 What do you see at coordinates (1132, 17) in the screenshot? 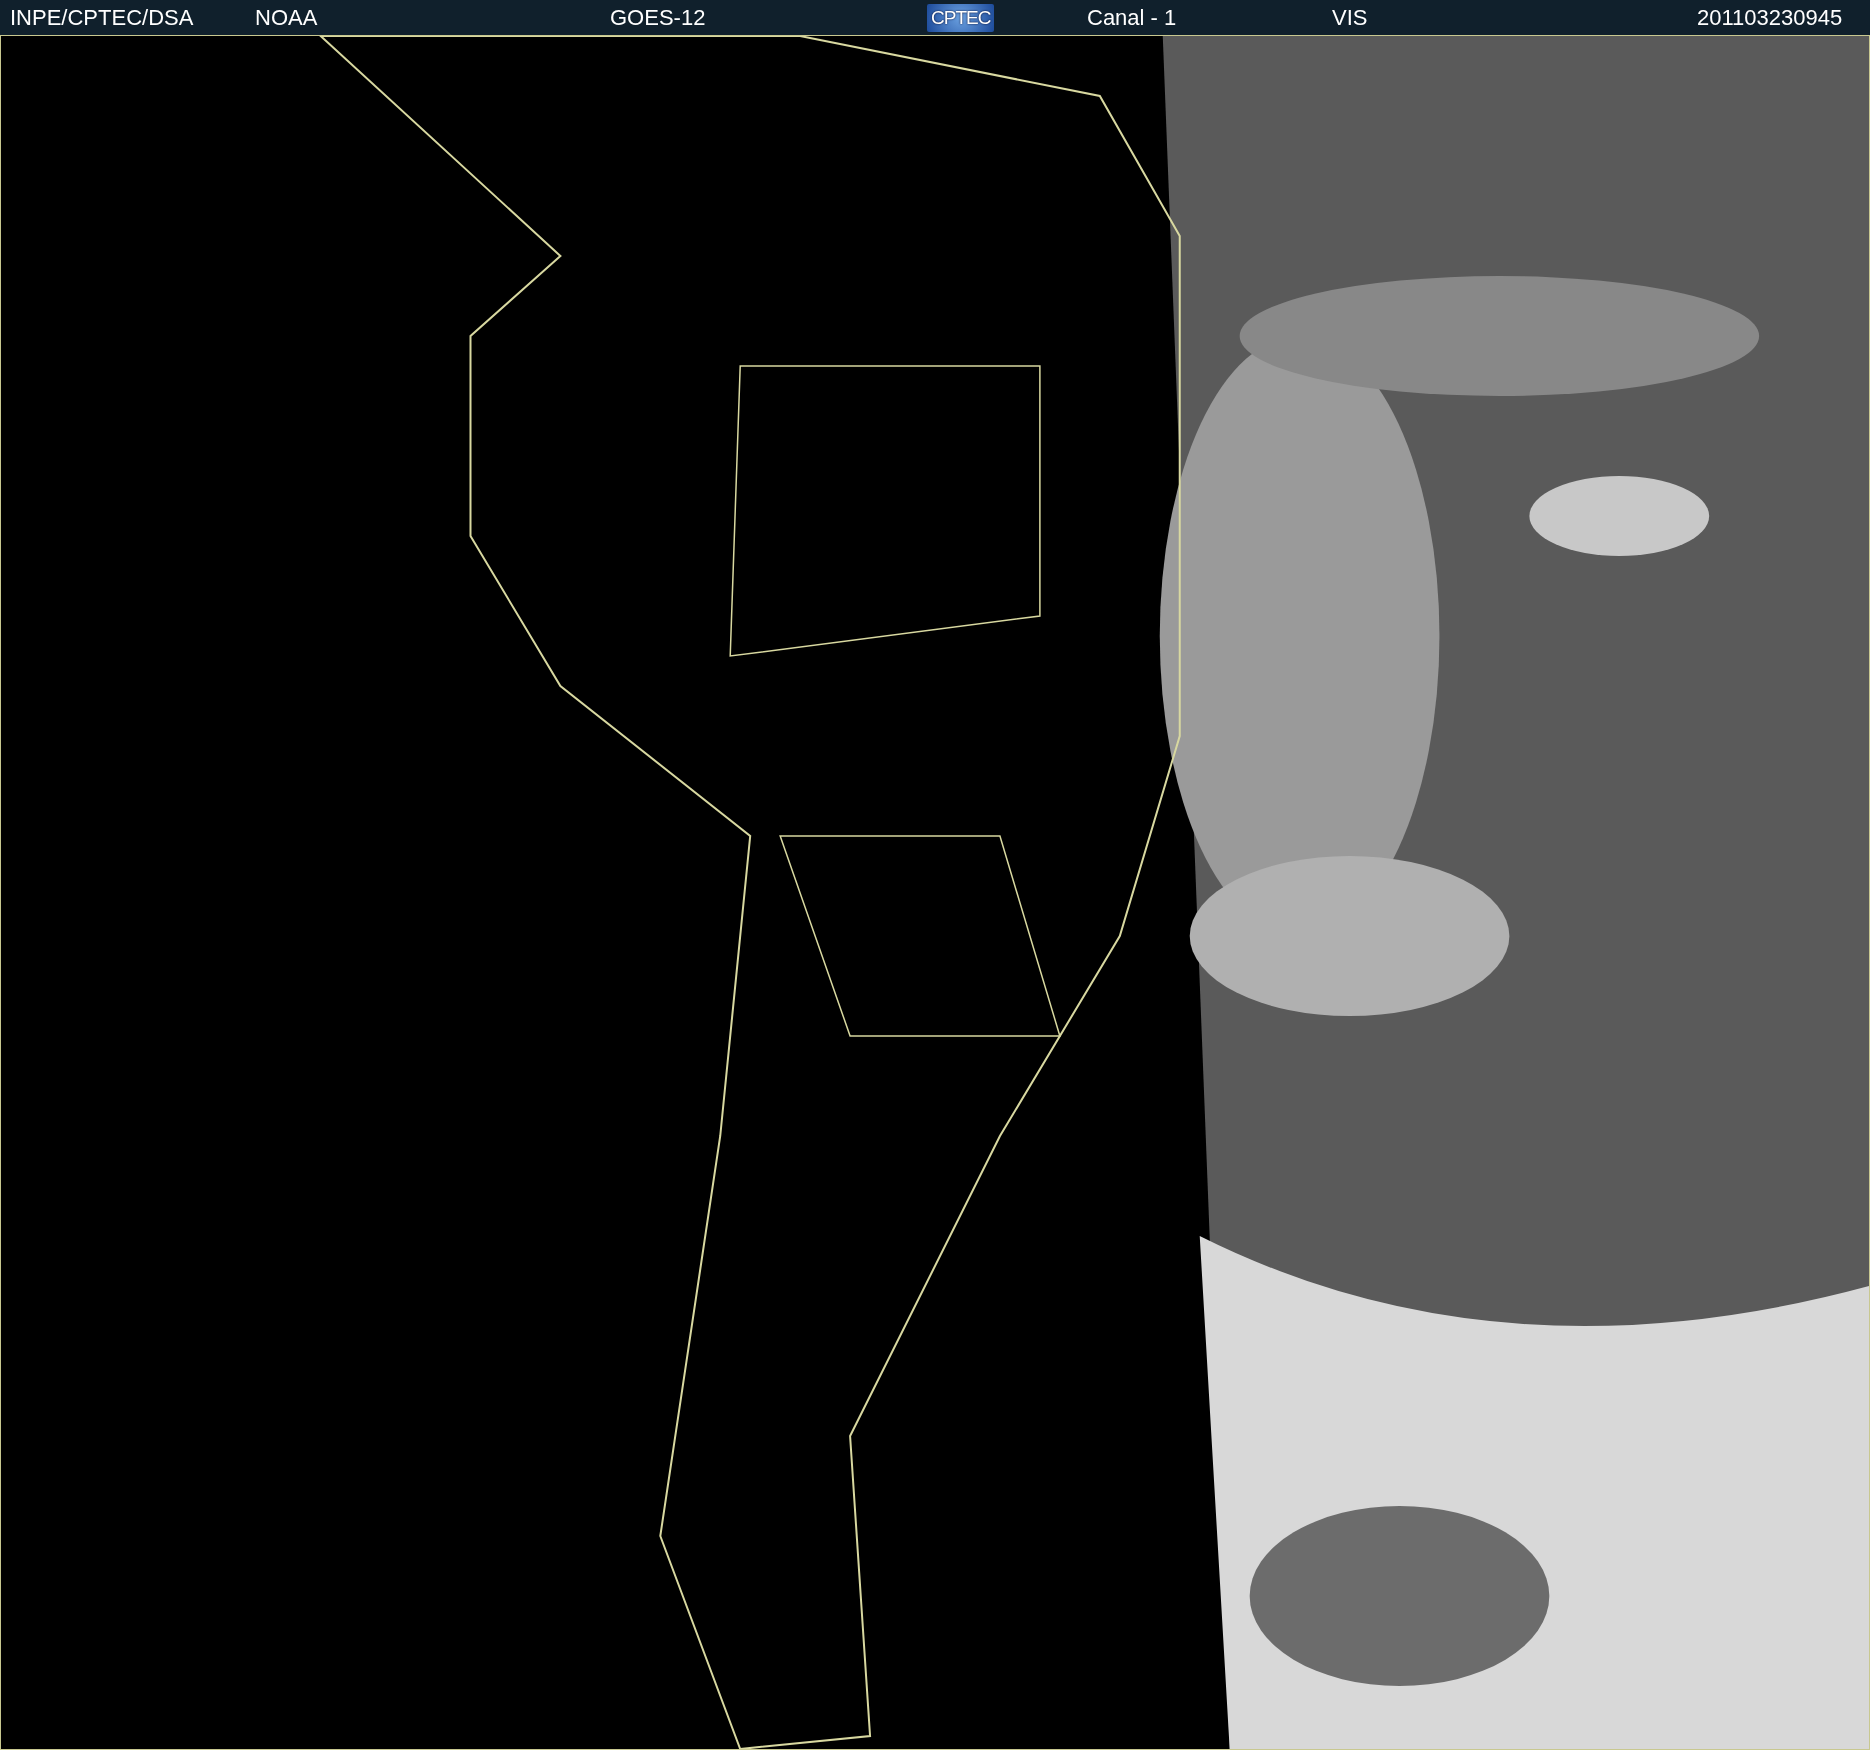
I see `header-label: Canal - 1` at bounding box center [1132, 17].